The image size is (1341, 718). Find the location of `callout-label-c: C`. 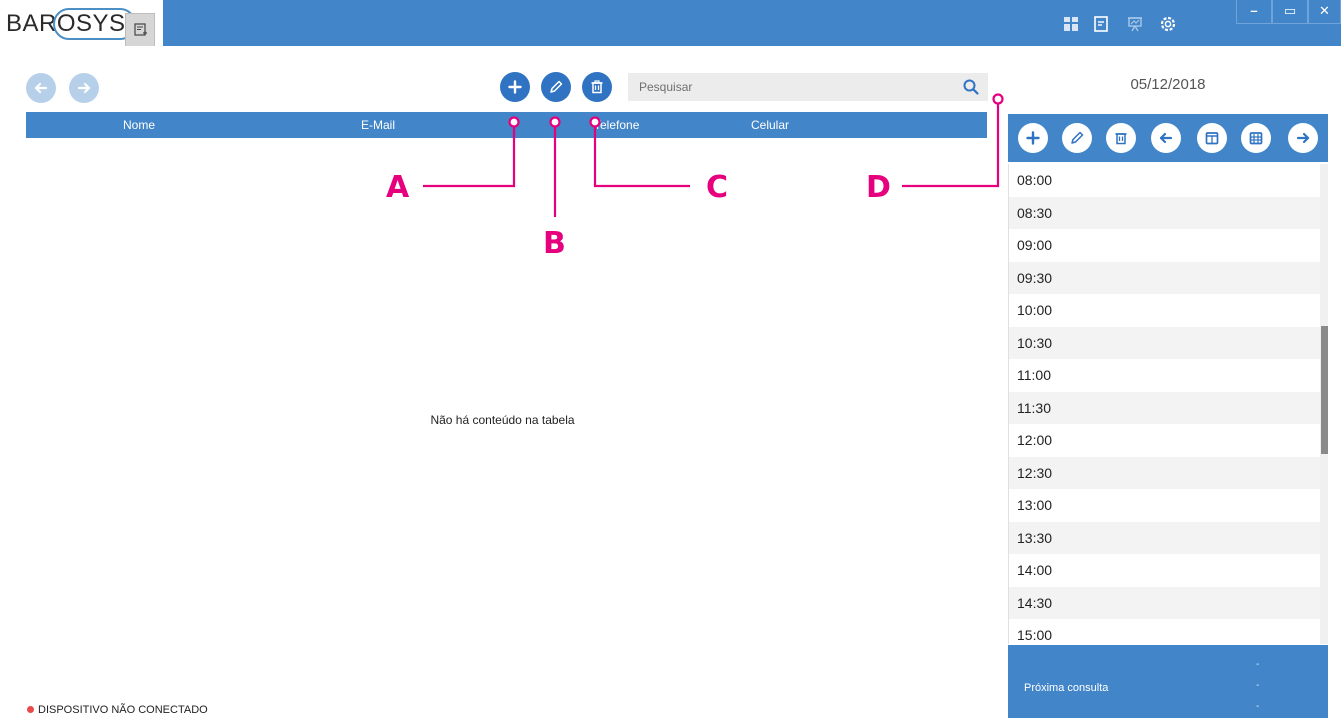

callout-label-c: C is located at coordinates (717, 187).